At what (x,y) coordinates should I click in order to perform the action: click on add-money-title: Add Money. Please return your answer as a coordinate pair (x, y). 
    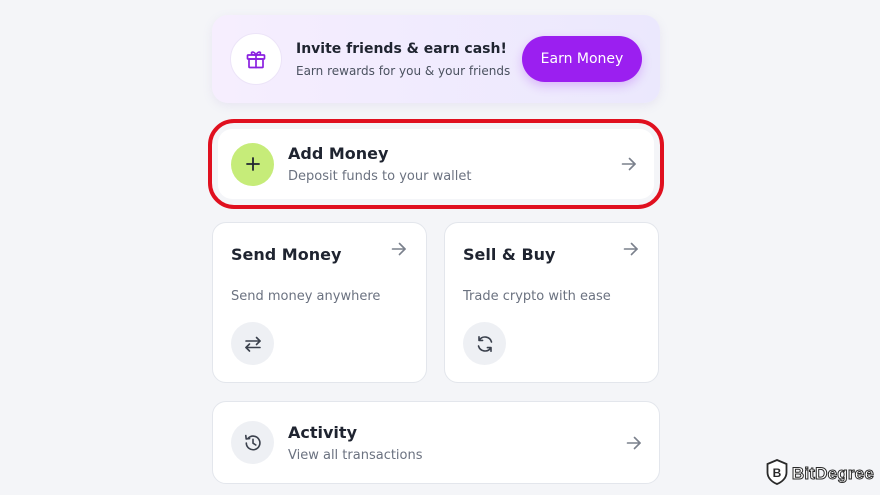
    Looking at the image, I should click on (338, 153).